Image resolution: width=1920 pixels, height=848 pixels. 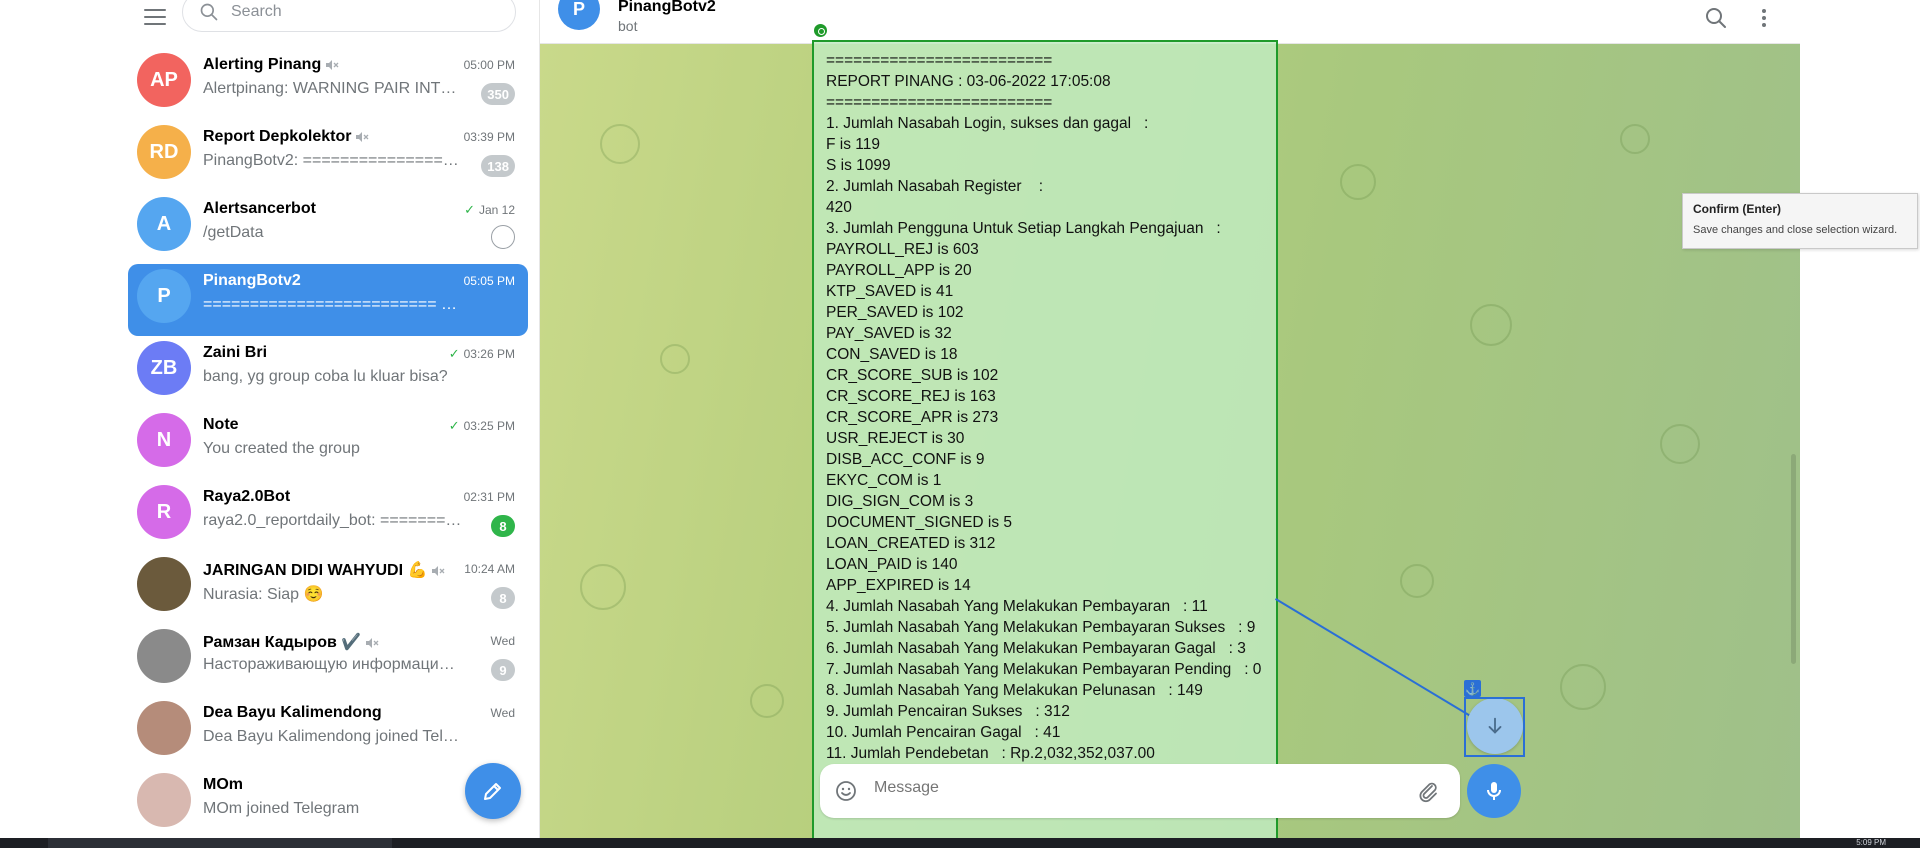 What do you see at coordinates (895, 312) in the screenshot?
I see `message-line: PER_SAVED is 102` at bounding box center [895, 312].